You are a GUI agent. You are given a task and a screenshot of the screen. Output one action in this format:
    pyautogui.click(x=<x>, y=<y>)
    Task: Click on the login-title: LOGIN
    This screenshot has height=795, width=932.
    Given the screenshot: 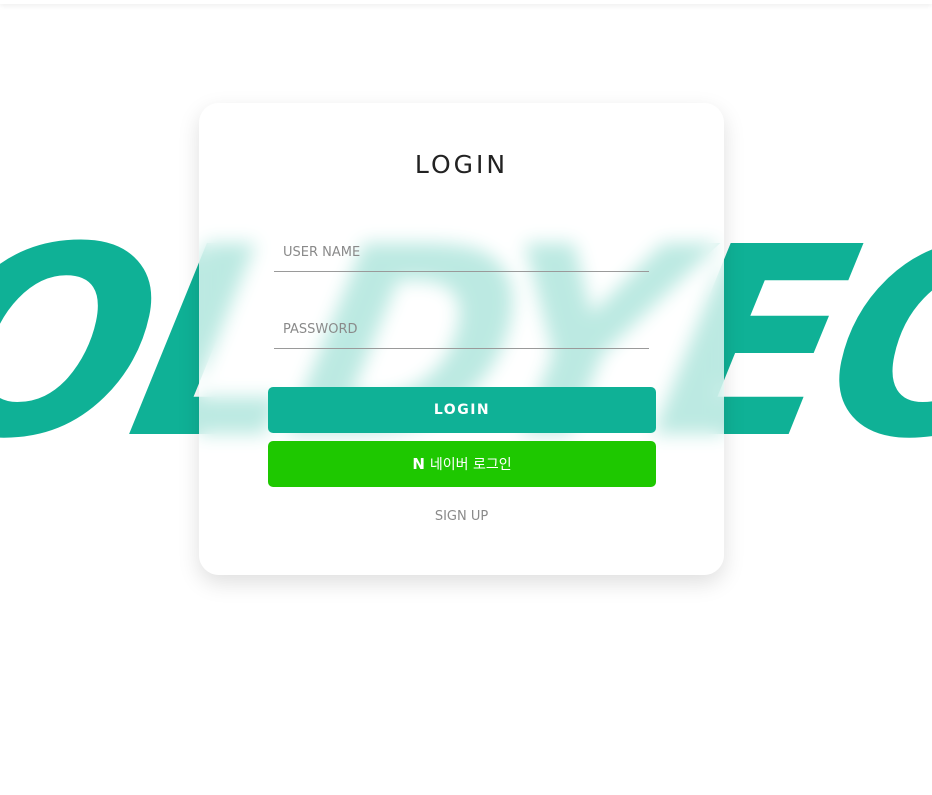 What is the action you would take?
    pyautogui.click(x=461, y=164)
    